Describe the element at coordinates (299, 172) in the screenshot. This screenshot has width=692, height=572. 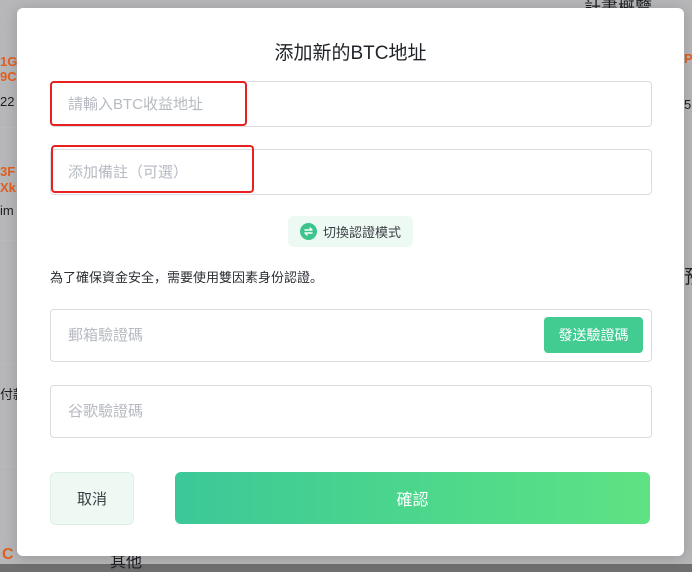
I see `remark-input` at that location.